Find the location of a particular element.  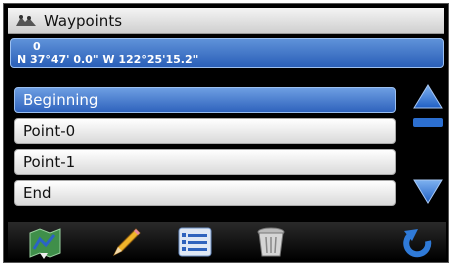

location-index: 0 is located at coordinates (37, 46).